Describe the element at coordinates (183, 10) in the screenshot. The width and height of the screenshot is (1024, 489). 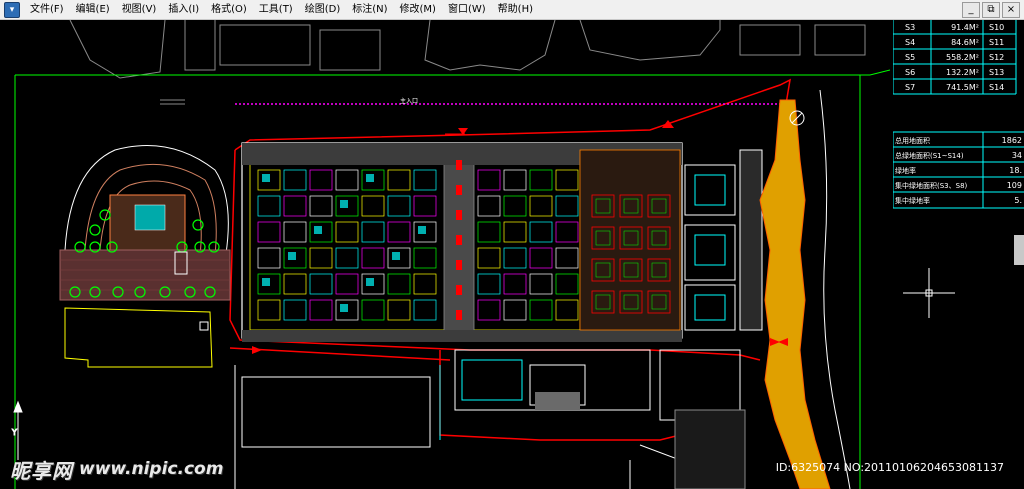
I see `menu-insert: 插入(I)` at that location.